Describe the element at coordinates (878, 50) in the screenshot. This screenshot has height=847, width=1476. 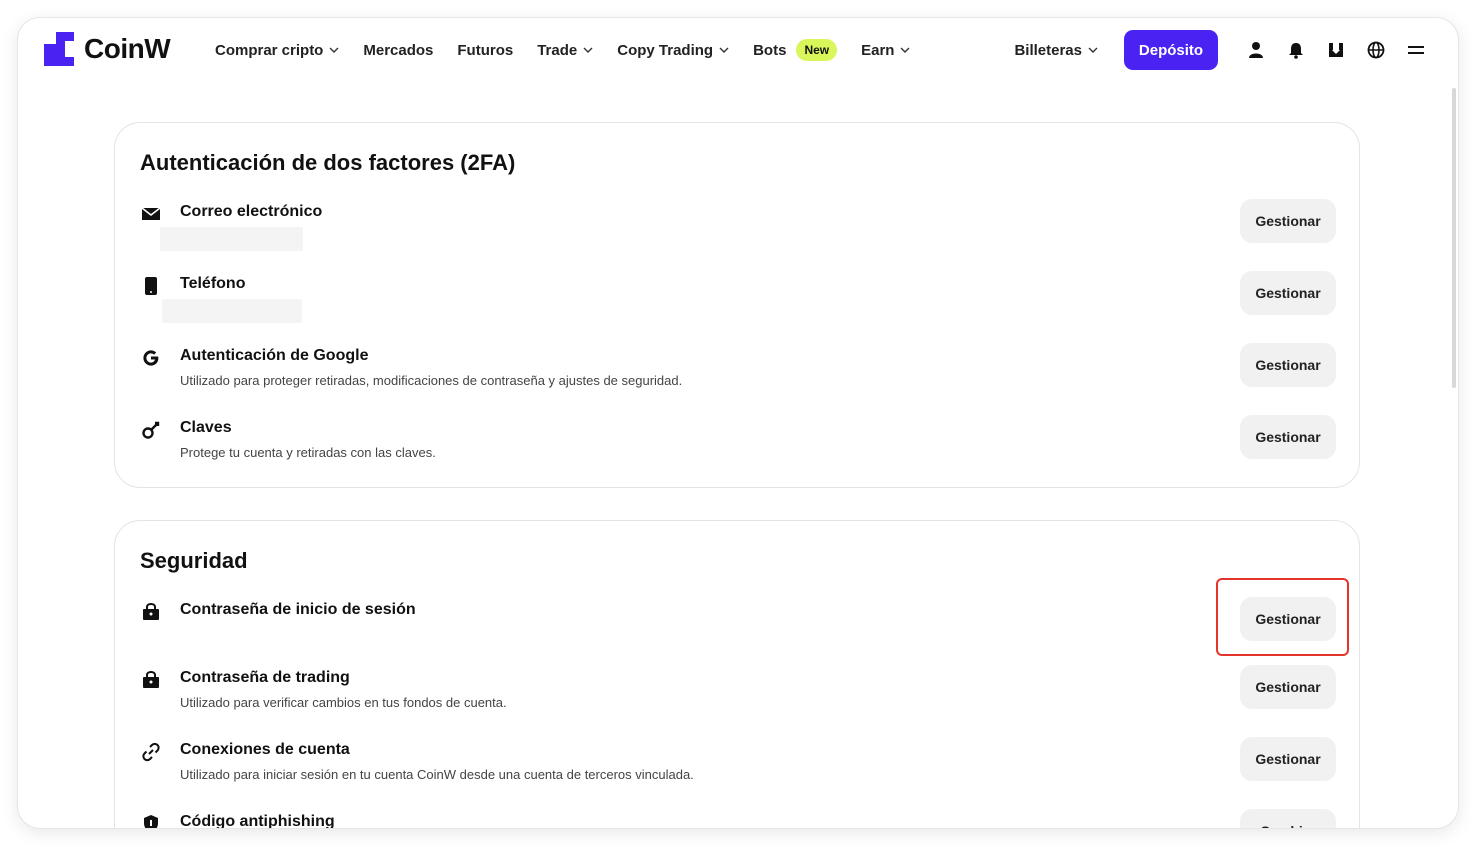
I see `nav-label: Earn` at that location.